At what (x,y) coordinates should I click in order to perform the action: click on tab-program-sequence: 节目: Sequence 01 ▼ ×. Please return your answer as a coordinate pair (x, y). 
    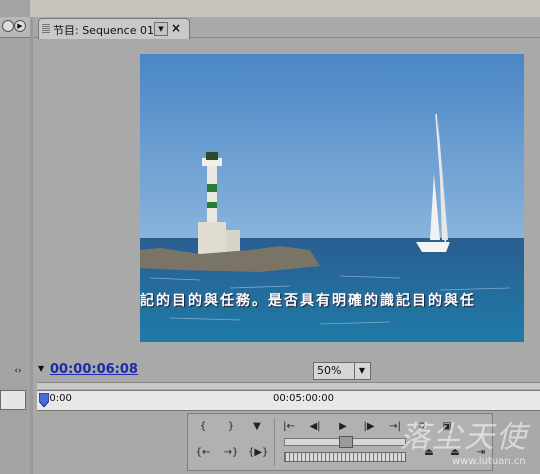
    Looking at the image, I should click on (114, 28).